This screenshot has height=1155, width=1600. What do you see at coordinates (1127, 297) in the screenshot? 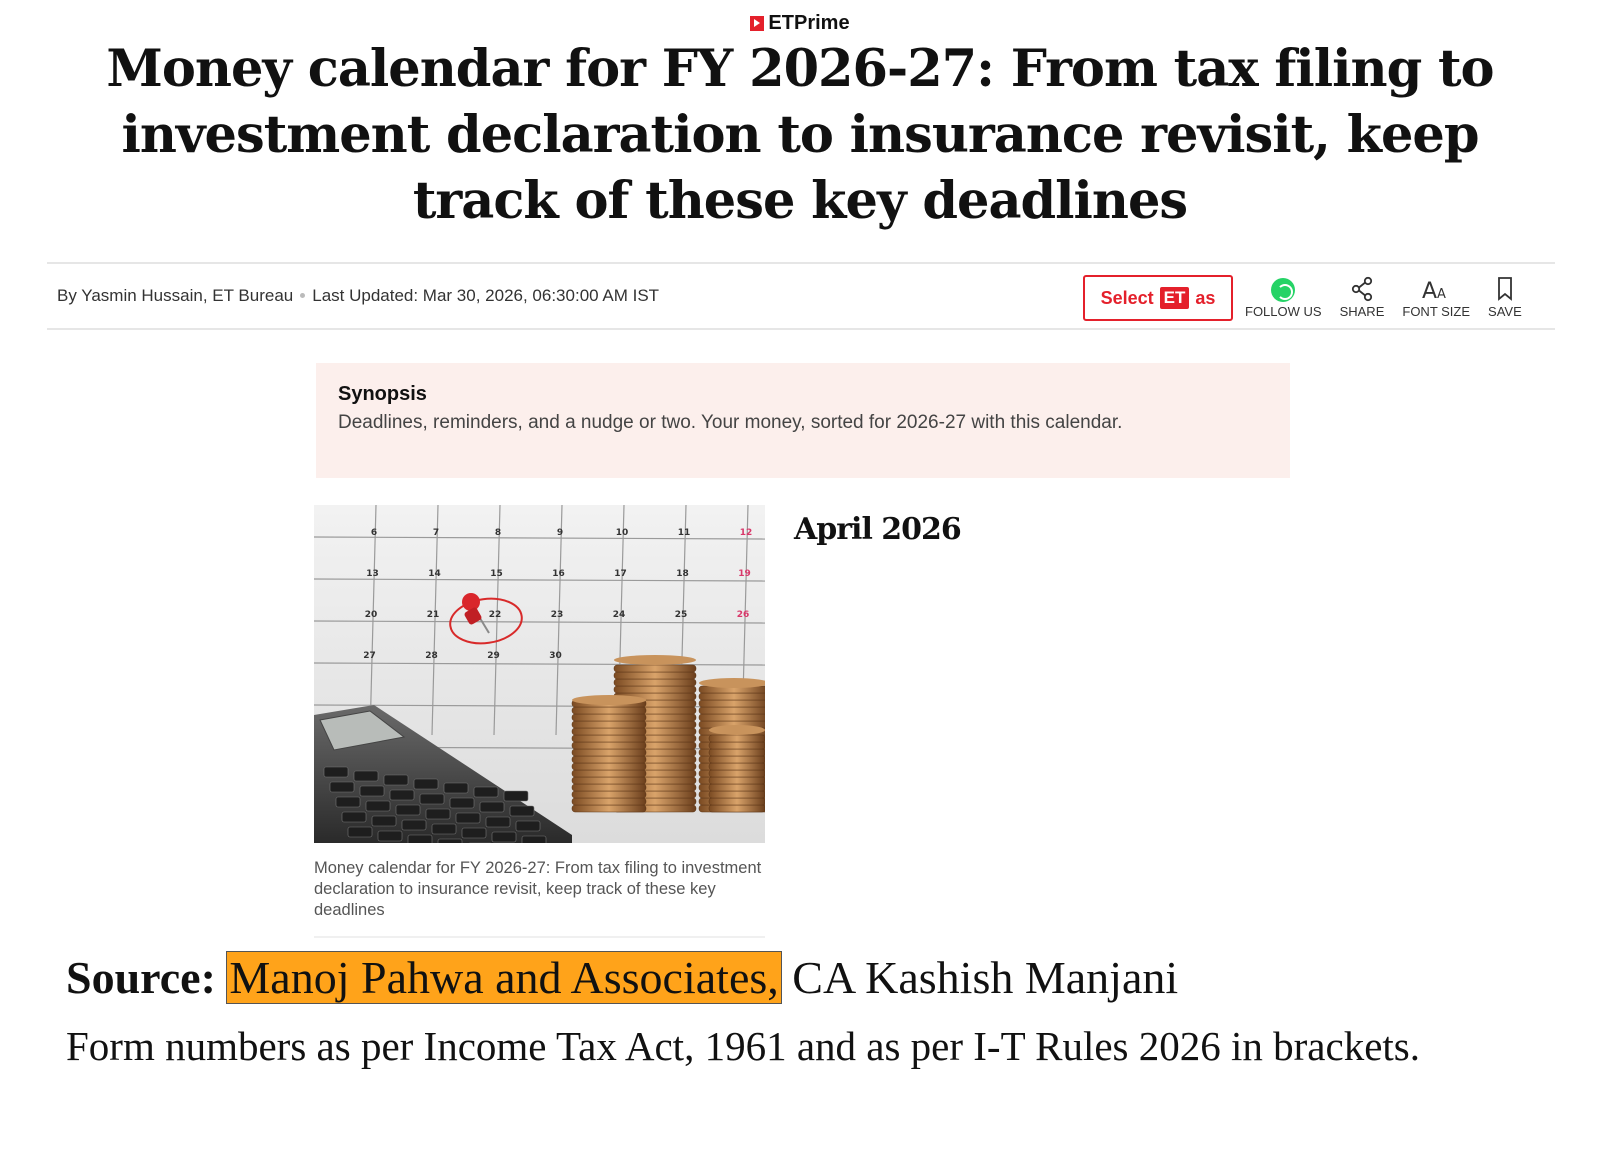
I see `select-label: Select` at bounding box center [1127, 297].